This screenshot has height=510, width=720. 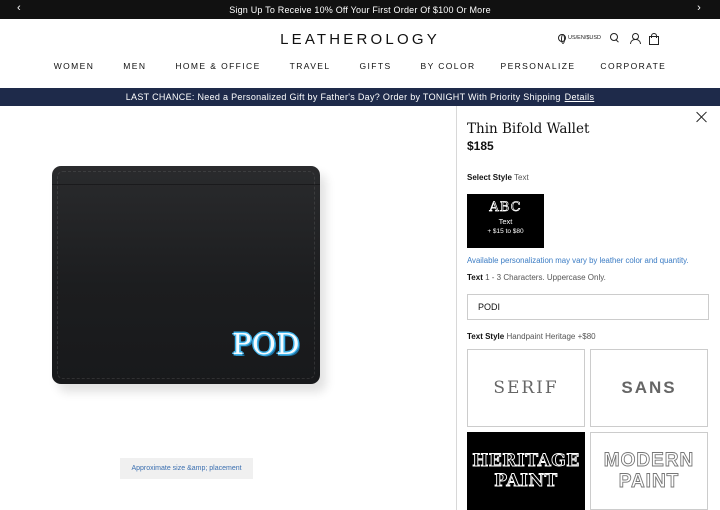 I want to click on select-style-heading: Select Style, so click(x=489, y=177).